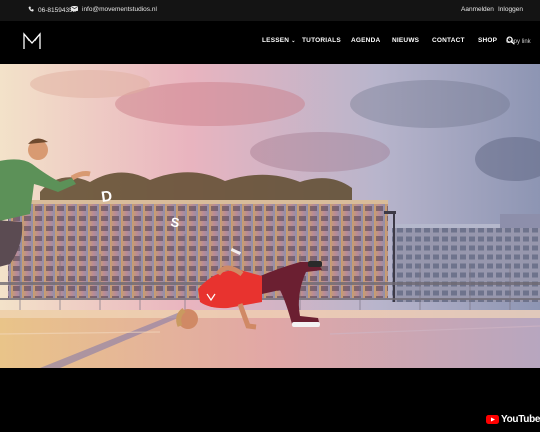 This screenshot has width=540, height=432. I want to click on nav-contact: CONTACT, so click(448, 40).